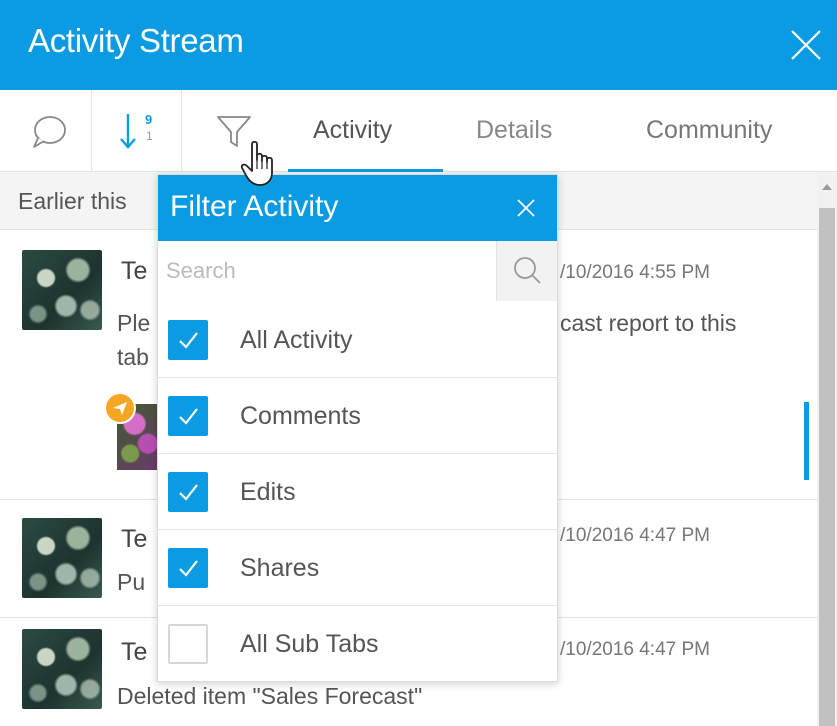  I want to click on item-text-left: Ple, so click(134, 323).